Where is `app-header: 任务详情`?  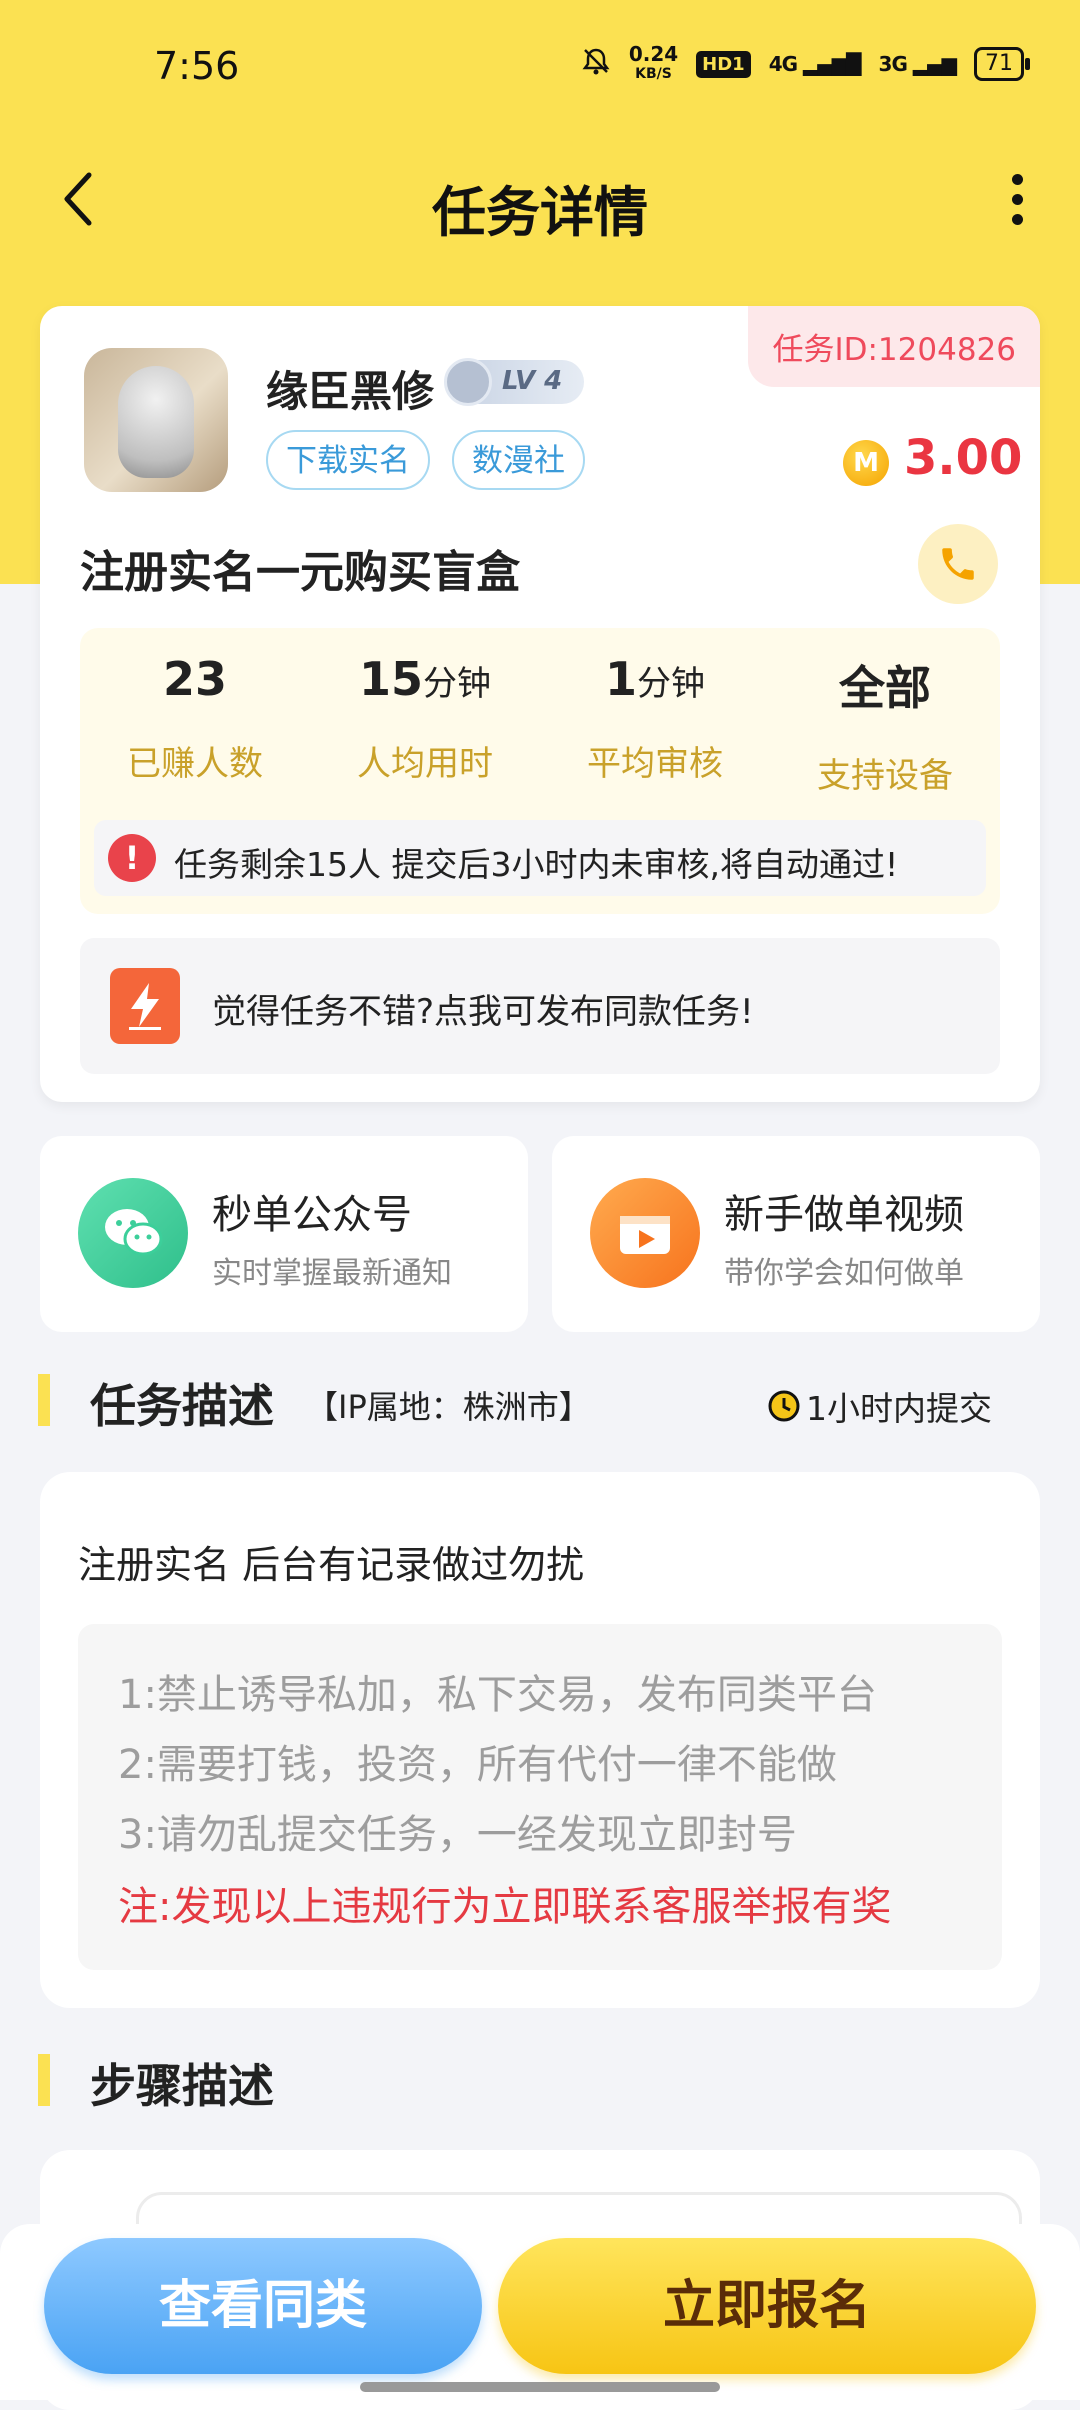
app-header: 任务详情 is located at coordinates (540, 200).